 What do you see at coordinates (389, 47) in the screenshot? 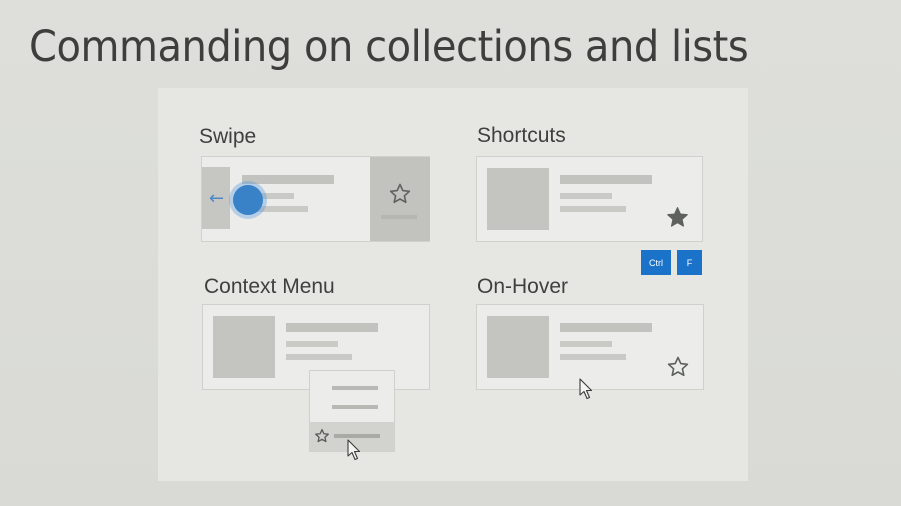
I see `slide-title: Commanding on collections and lists` at bounding box center [389, 47].